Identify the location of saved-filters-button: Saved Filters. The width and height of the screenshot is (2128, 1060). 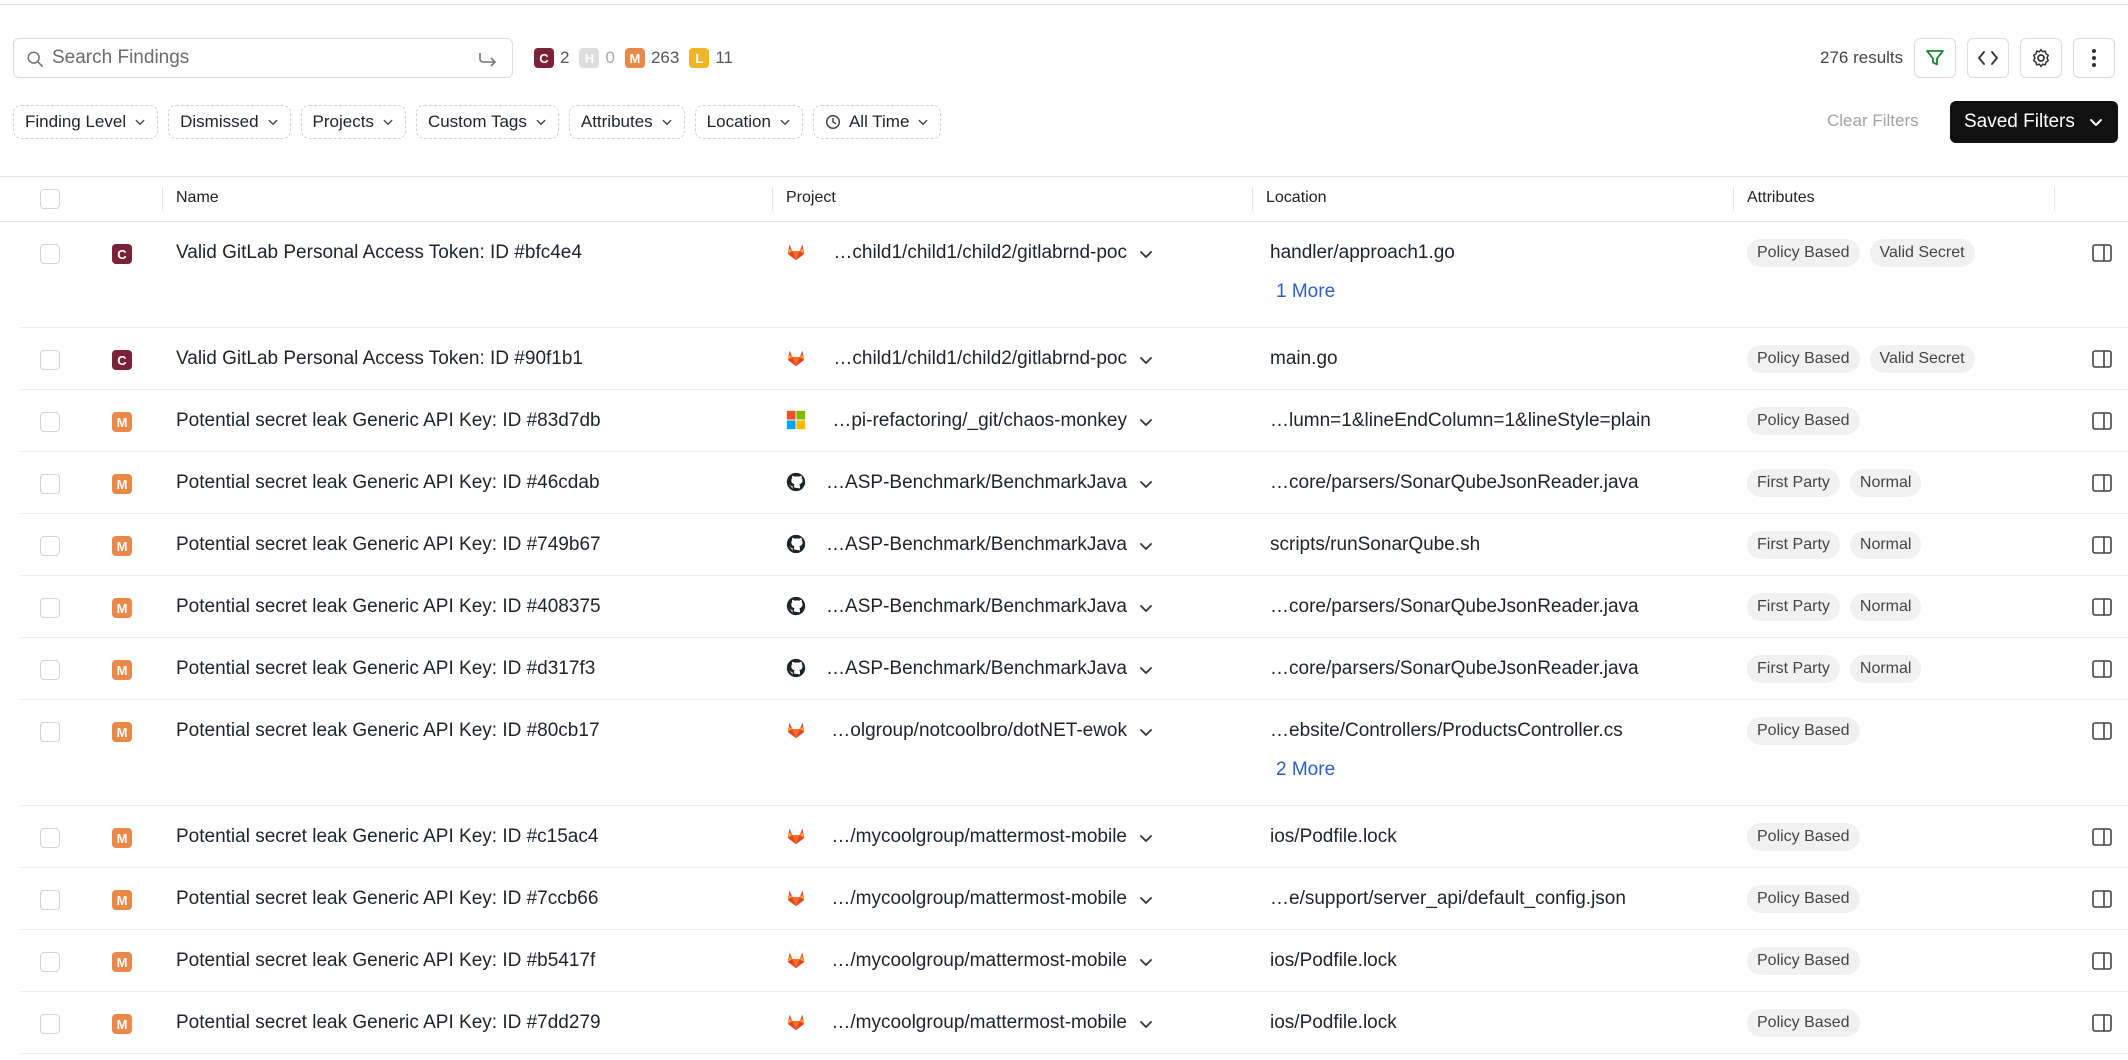
(2034, 122).